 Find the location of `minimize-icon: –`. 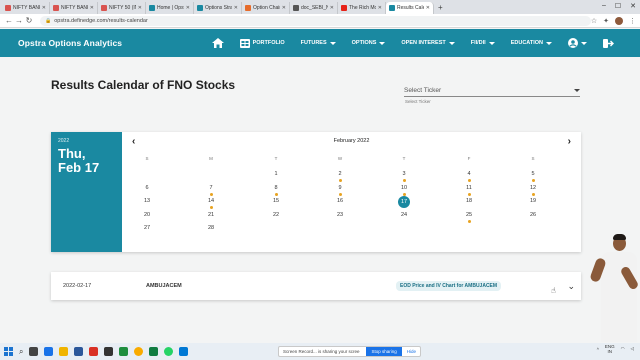

minimize-icon: – is located at coordinates (604, 6).